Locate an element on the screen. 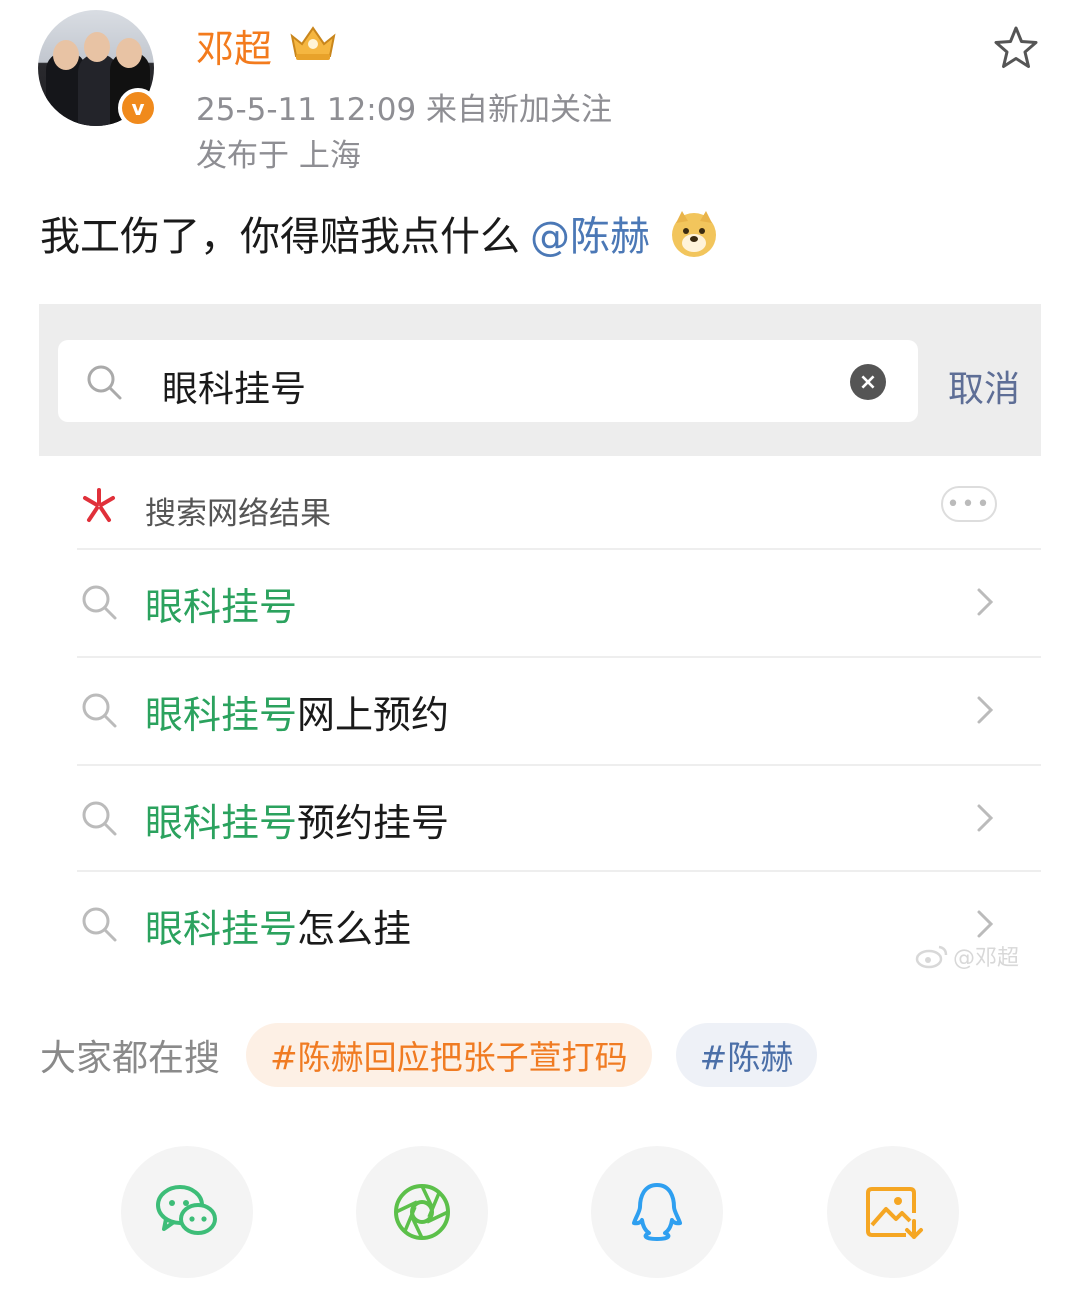 The height and width of the screenshot is (1311, 1080). qq-icon is located at coordinates (657, 1212).